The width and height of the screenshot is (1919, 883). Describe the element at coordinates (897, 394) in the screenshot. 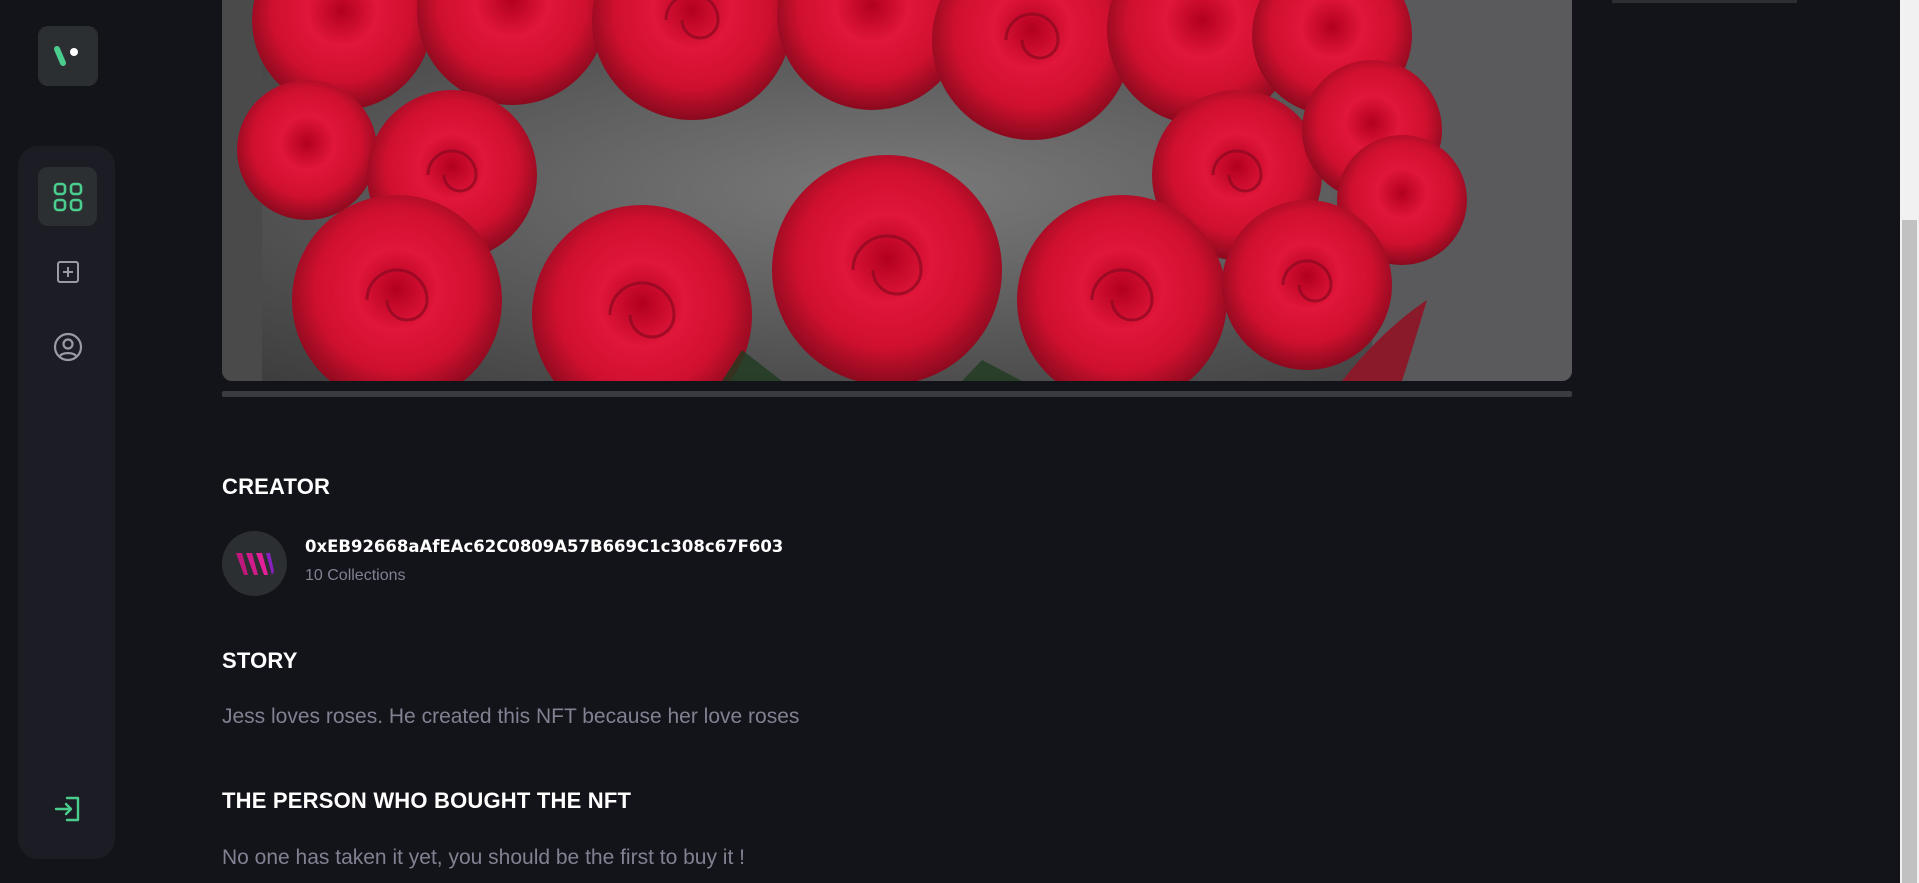

I see `funding-progress-bar` at that location.